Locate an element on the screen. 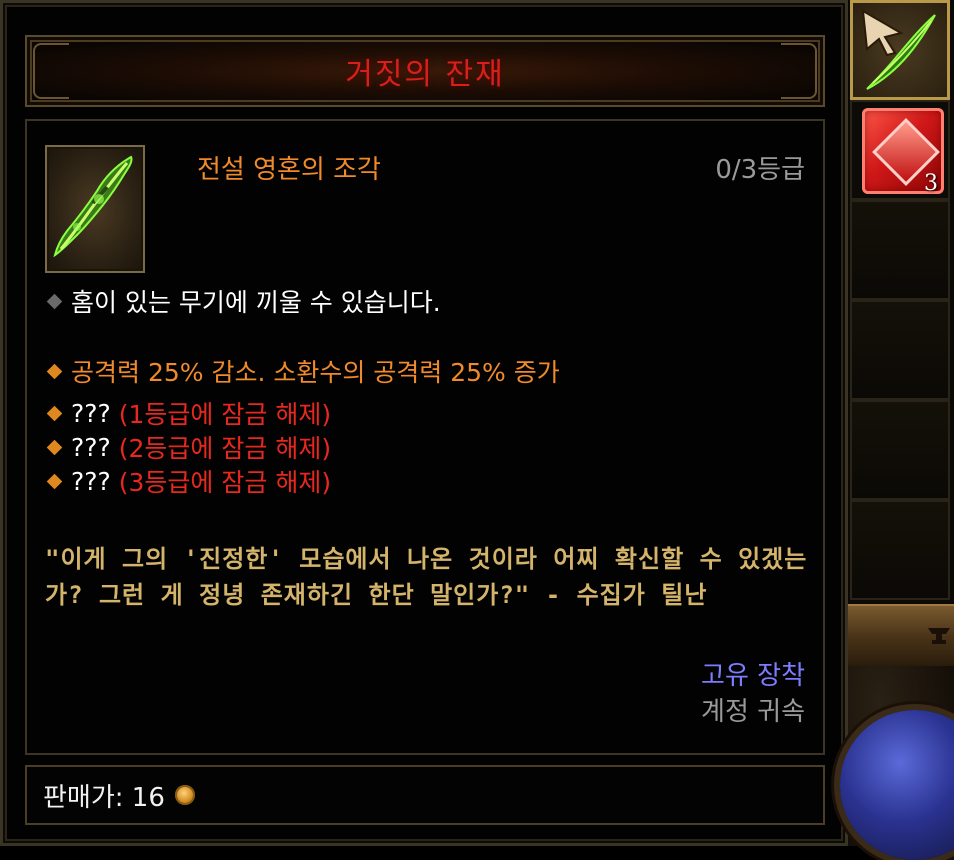 This screenshot has height=860, width=954. property-locked-rank2: ??? (2등급에 잠금 해제) is located at coordinates (188, 447).